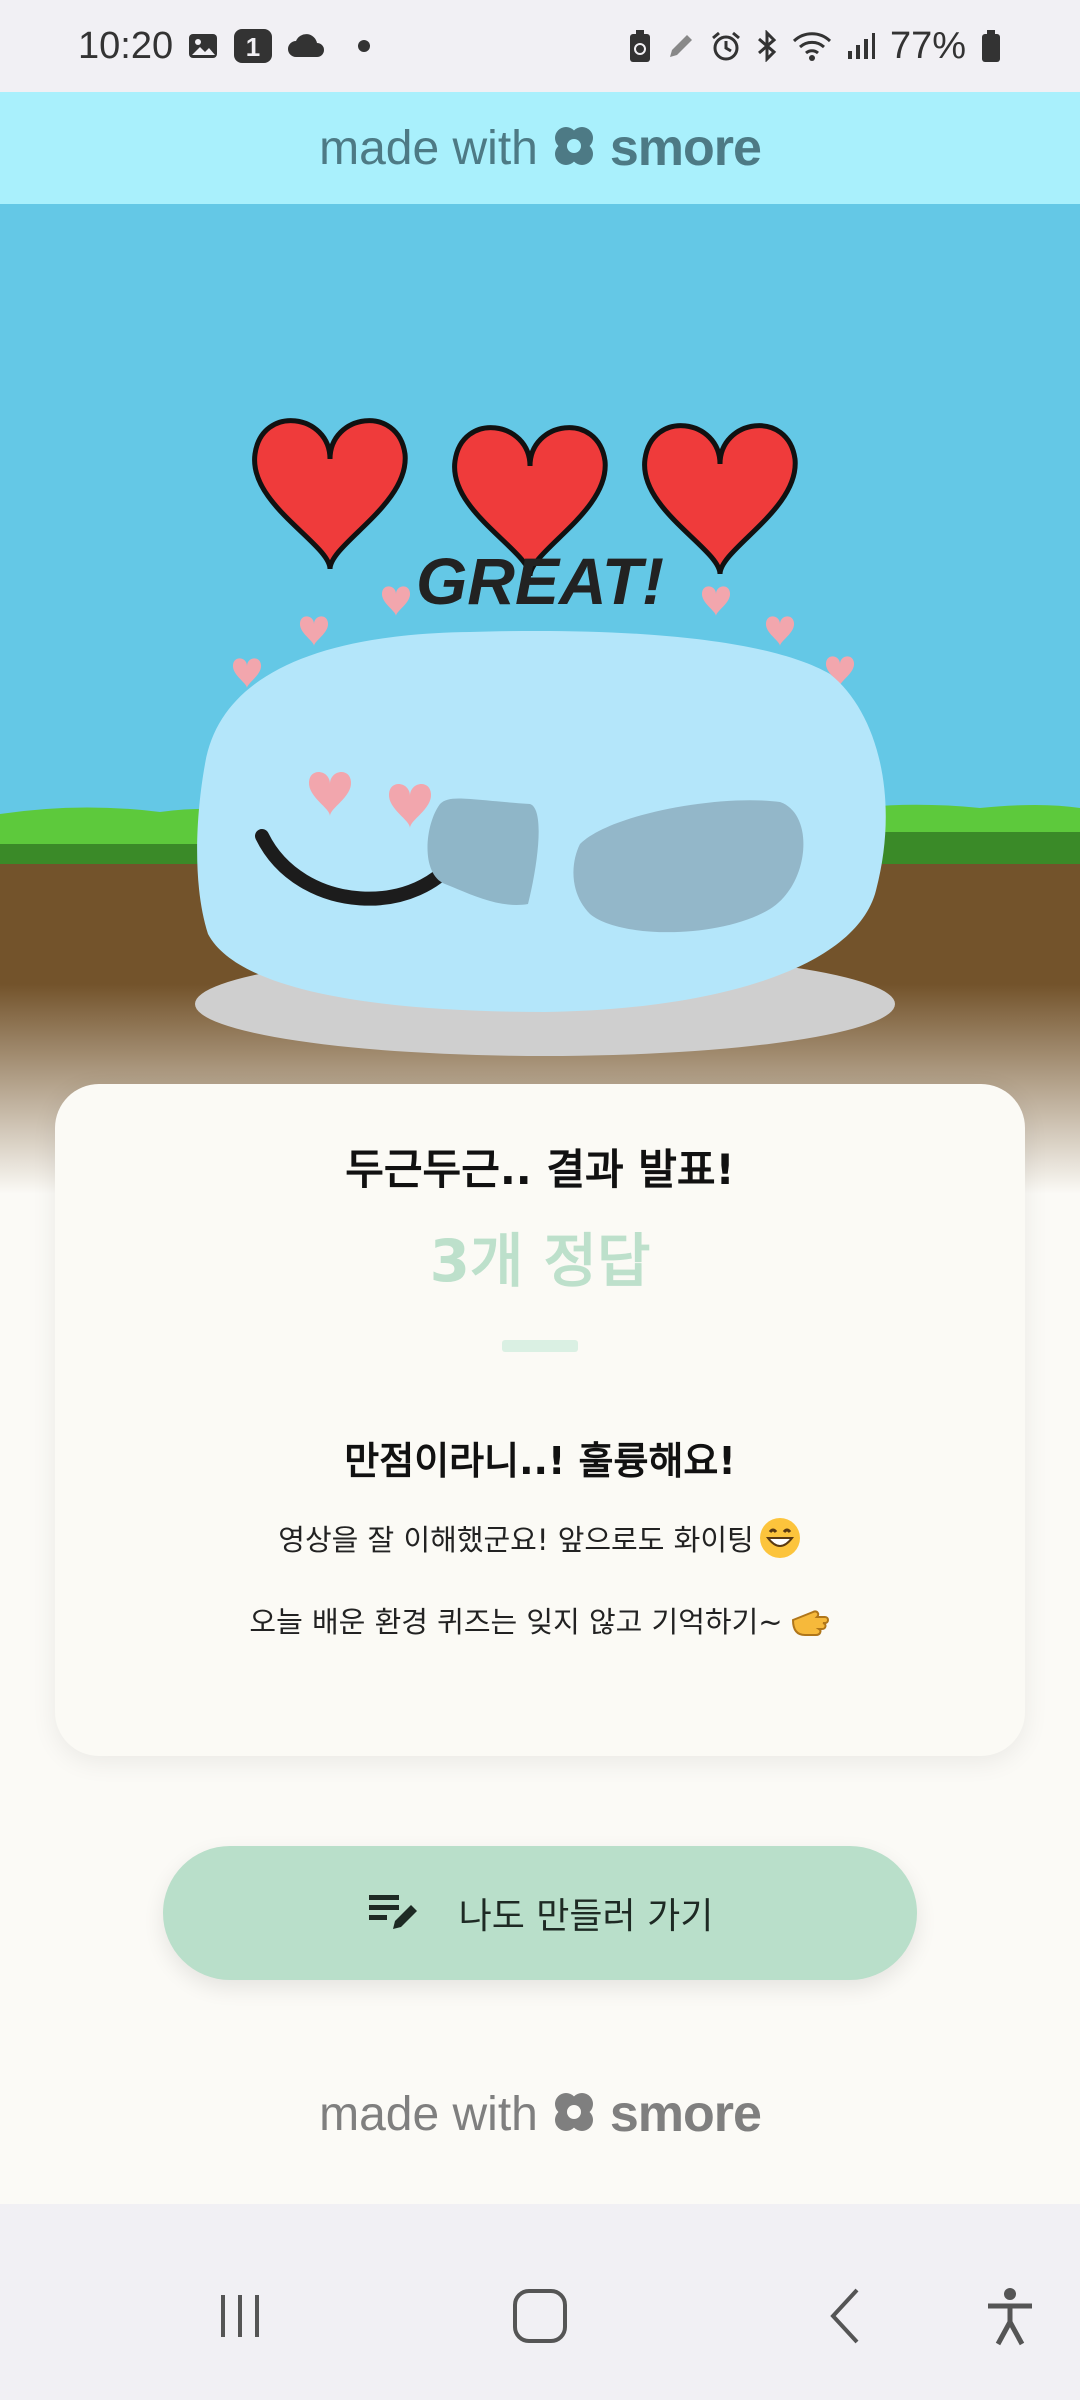 The width and height of the screenshot is (1080, 2400). What do you see at coordinates (540, 2114) in the screenshot?
I see `footer-made-with-smore: made with smore` at bounding box center [540, 2114].